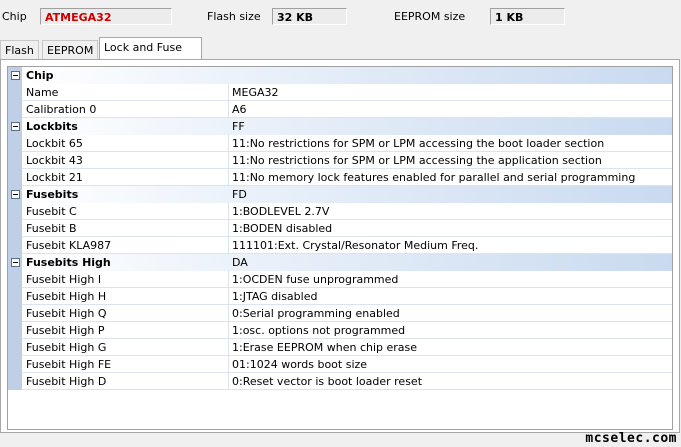 The width and height of the screenshot is (681, 447). I want to click on property-name: Fusebit High D, so click(66, 381).